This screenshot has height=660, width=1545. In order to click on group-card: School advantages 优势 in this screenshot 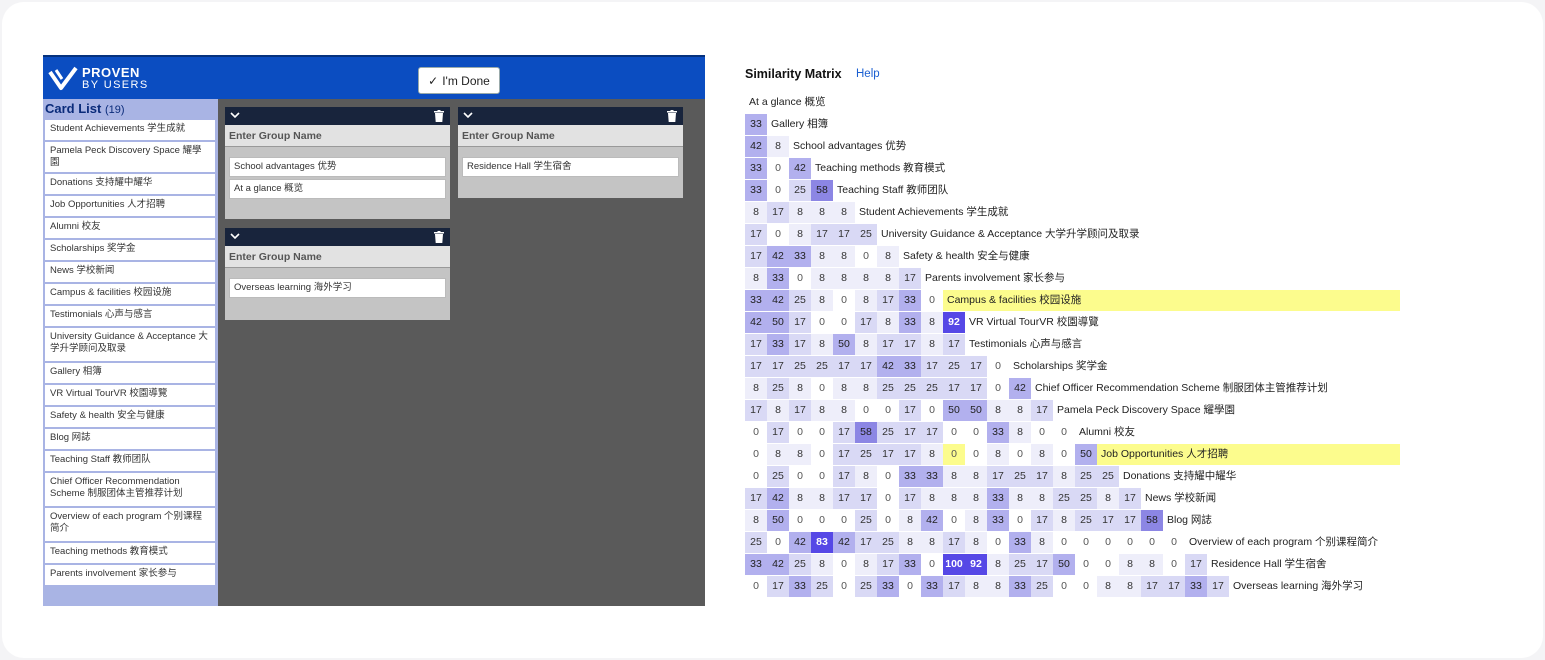, I will do `click(337, 167)`.